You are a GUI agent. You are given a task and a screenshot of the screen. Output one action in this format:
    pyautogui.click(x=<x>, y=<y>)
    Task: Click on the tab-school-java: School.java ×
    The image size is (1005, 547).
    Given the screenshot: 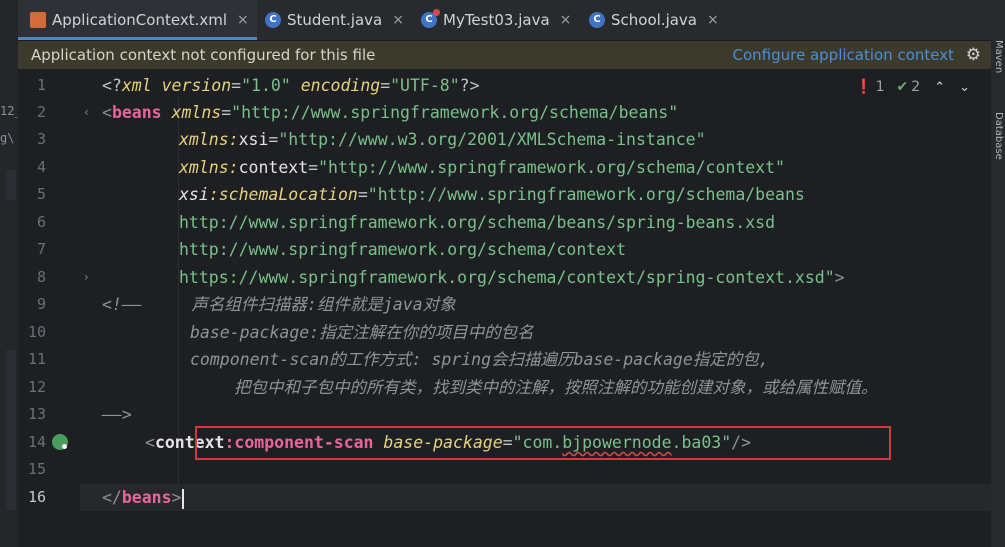 What is the action you would take?
    pyautogui.click(x=654, y=20)
    